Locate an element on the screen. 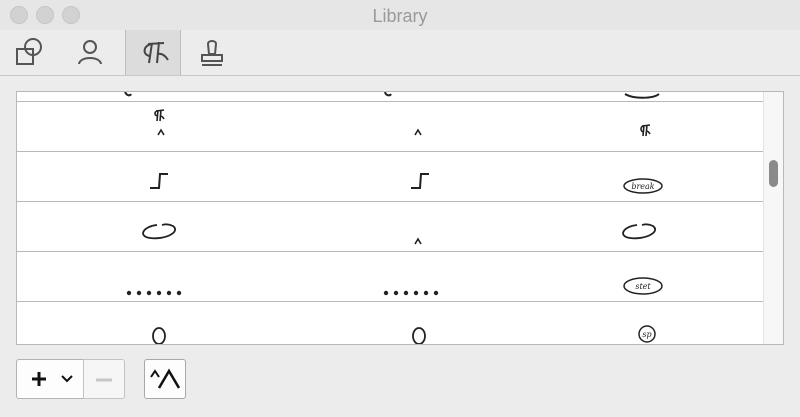  person-icon is located at coordinates (90, 51).